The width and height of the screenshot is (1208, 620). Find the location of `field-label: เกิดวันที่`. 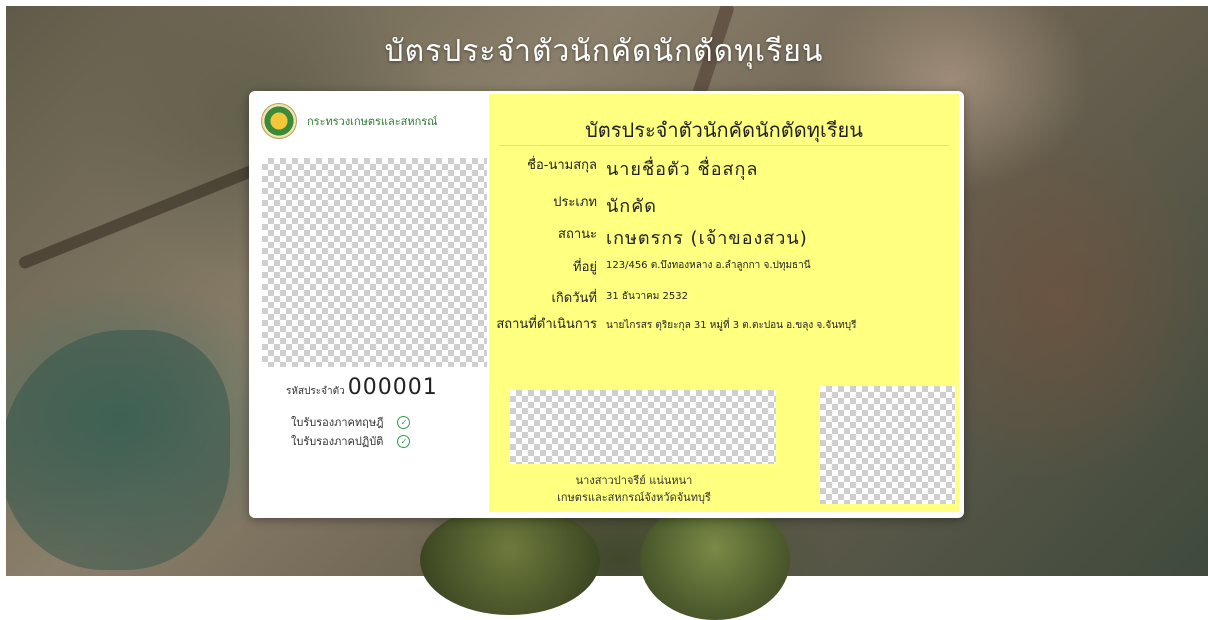

field-label: เกิดวันที่ is located at coordinates (574, 298).